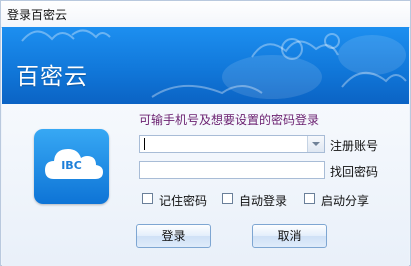 This screenshot has width=411, height=266. Describe the element at coordinates (183, 200) in the screenshot. I see `remember-password-label: 记住密码` at that location.